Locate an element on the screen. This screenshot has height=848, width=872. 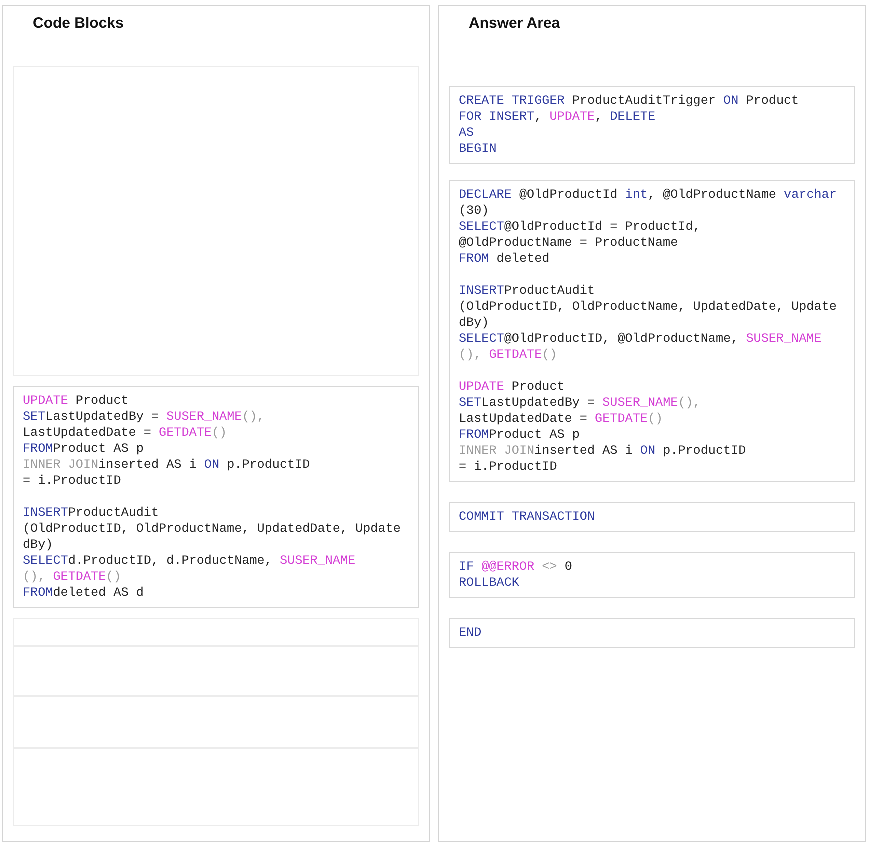
code-line: END is located at coordinates (471, 632).